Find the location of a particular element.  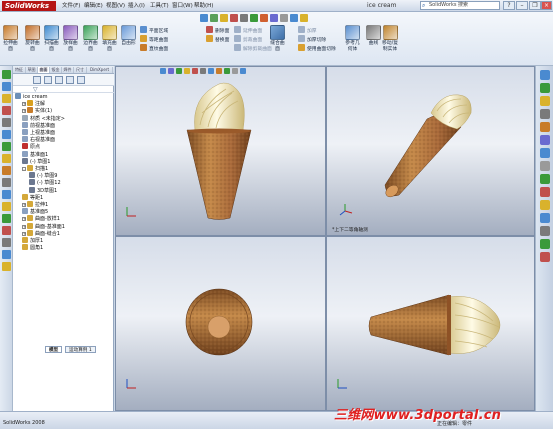

configuration-manager-icon is located at coordinates (59, 80).